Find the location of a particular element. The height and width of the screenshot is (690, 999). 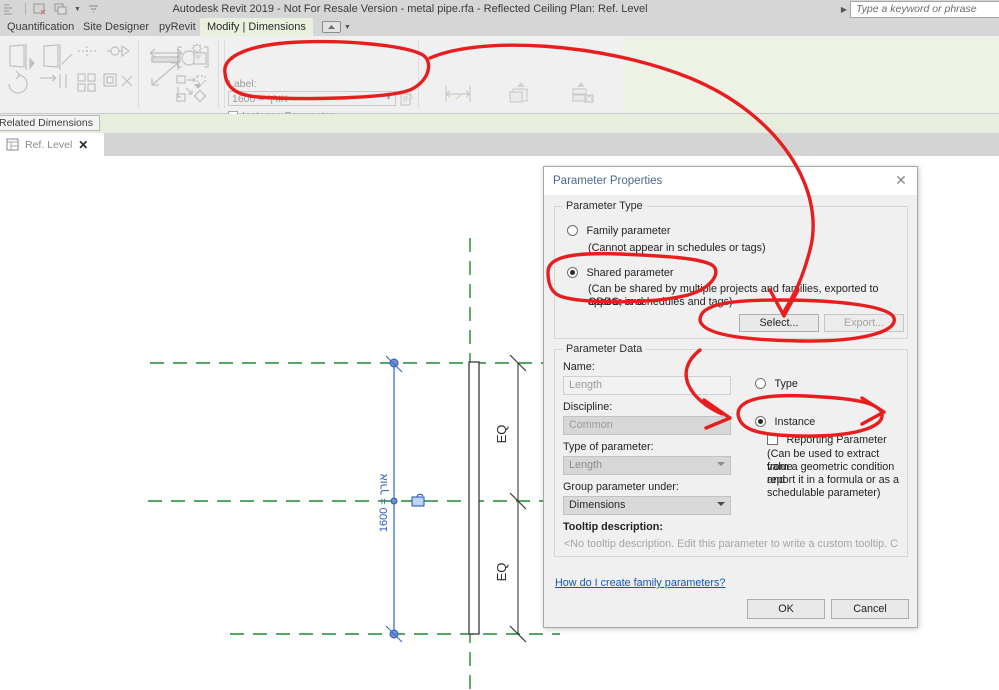

dimension-grip-top is located at coordinates (394, 363).